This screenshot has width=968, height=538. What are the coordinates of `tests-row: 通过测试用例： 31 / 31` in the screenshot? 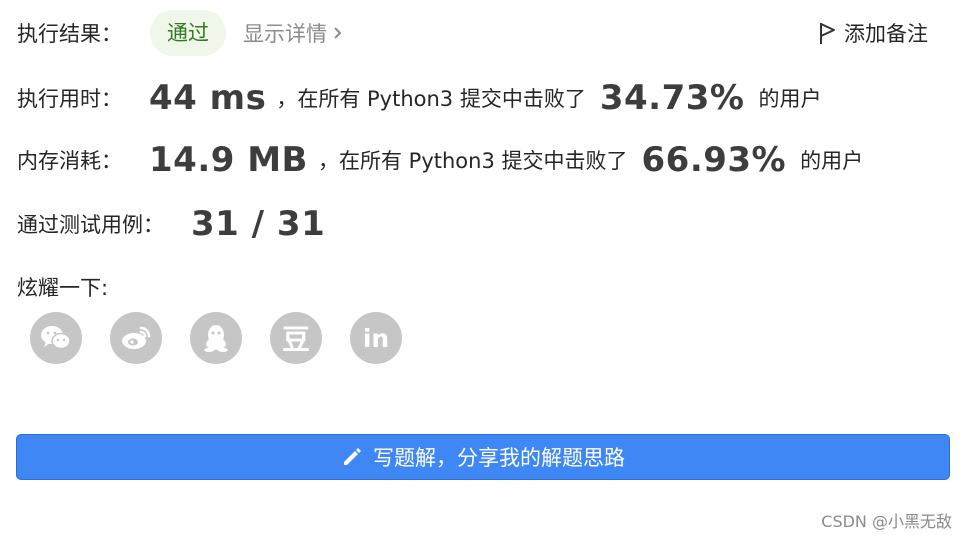 It's located at (171, 224).